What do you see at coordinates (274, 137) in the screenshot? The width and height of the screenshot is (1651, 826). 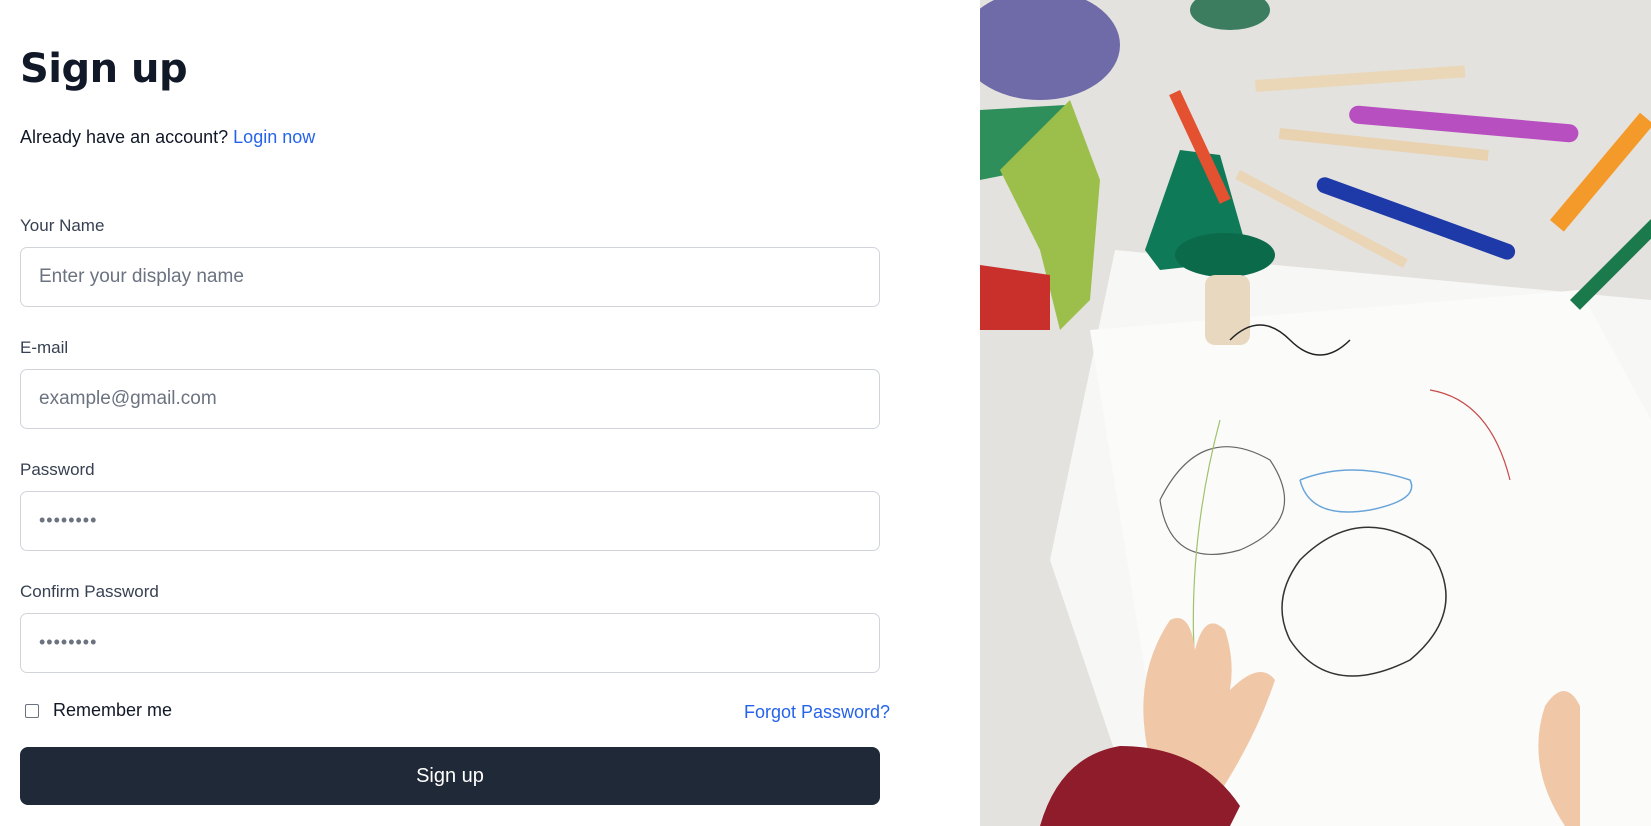 I see `login-link: Login now` at bounding box center [274, 137].